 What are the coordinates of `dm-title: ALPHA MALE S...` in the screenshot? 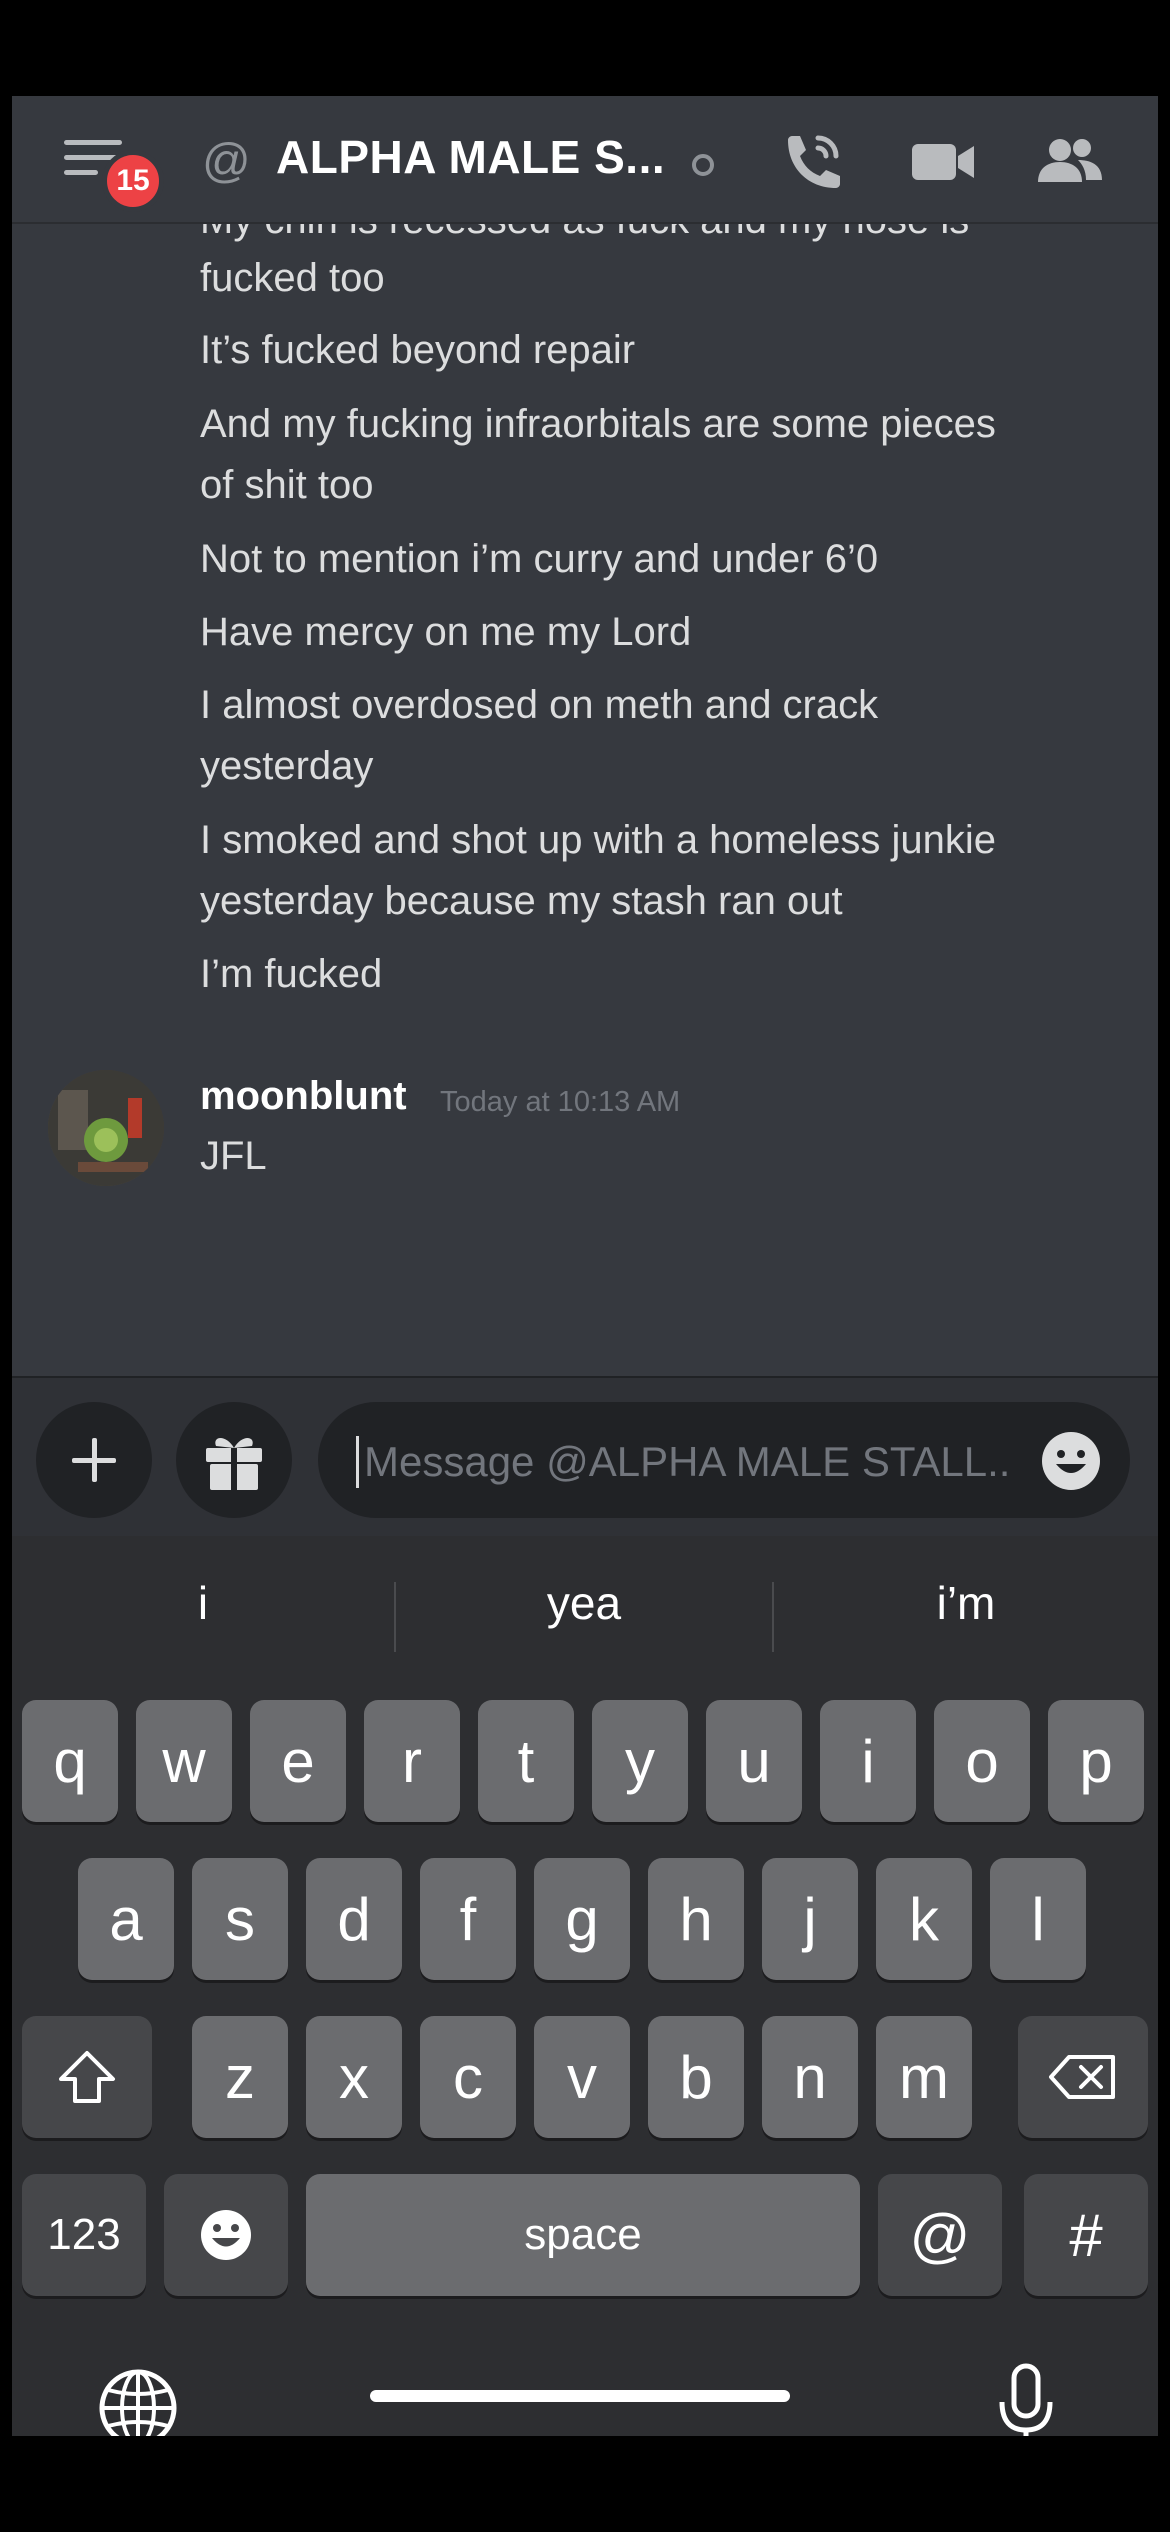 It's located at (470, 157).